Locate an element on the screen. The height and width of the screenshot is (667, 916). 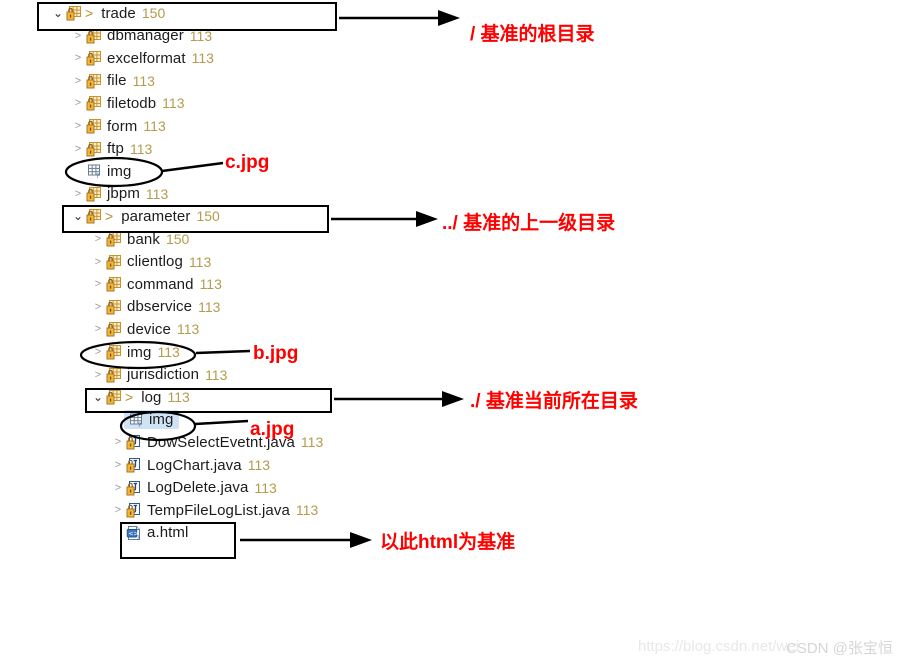
annotation-parent-dir: ../ 基准的上一级目录 is located at coordinates (529, 223).